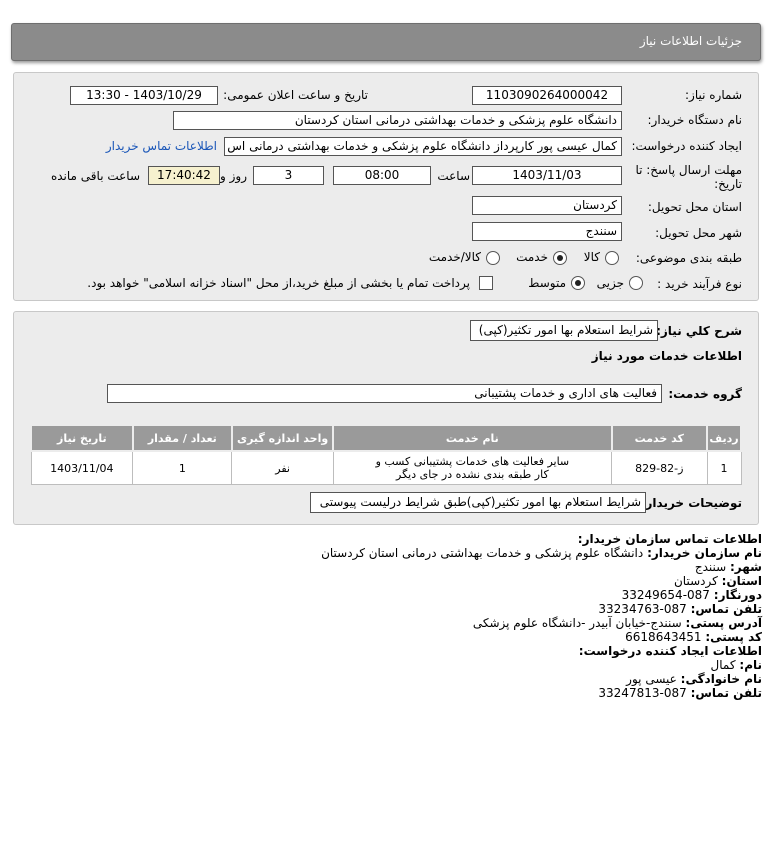  I want to click on time-label: ساعت, so click(453, 176).